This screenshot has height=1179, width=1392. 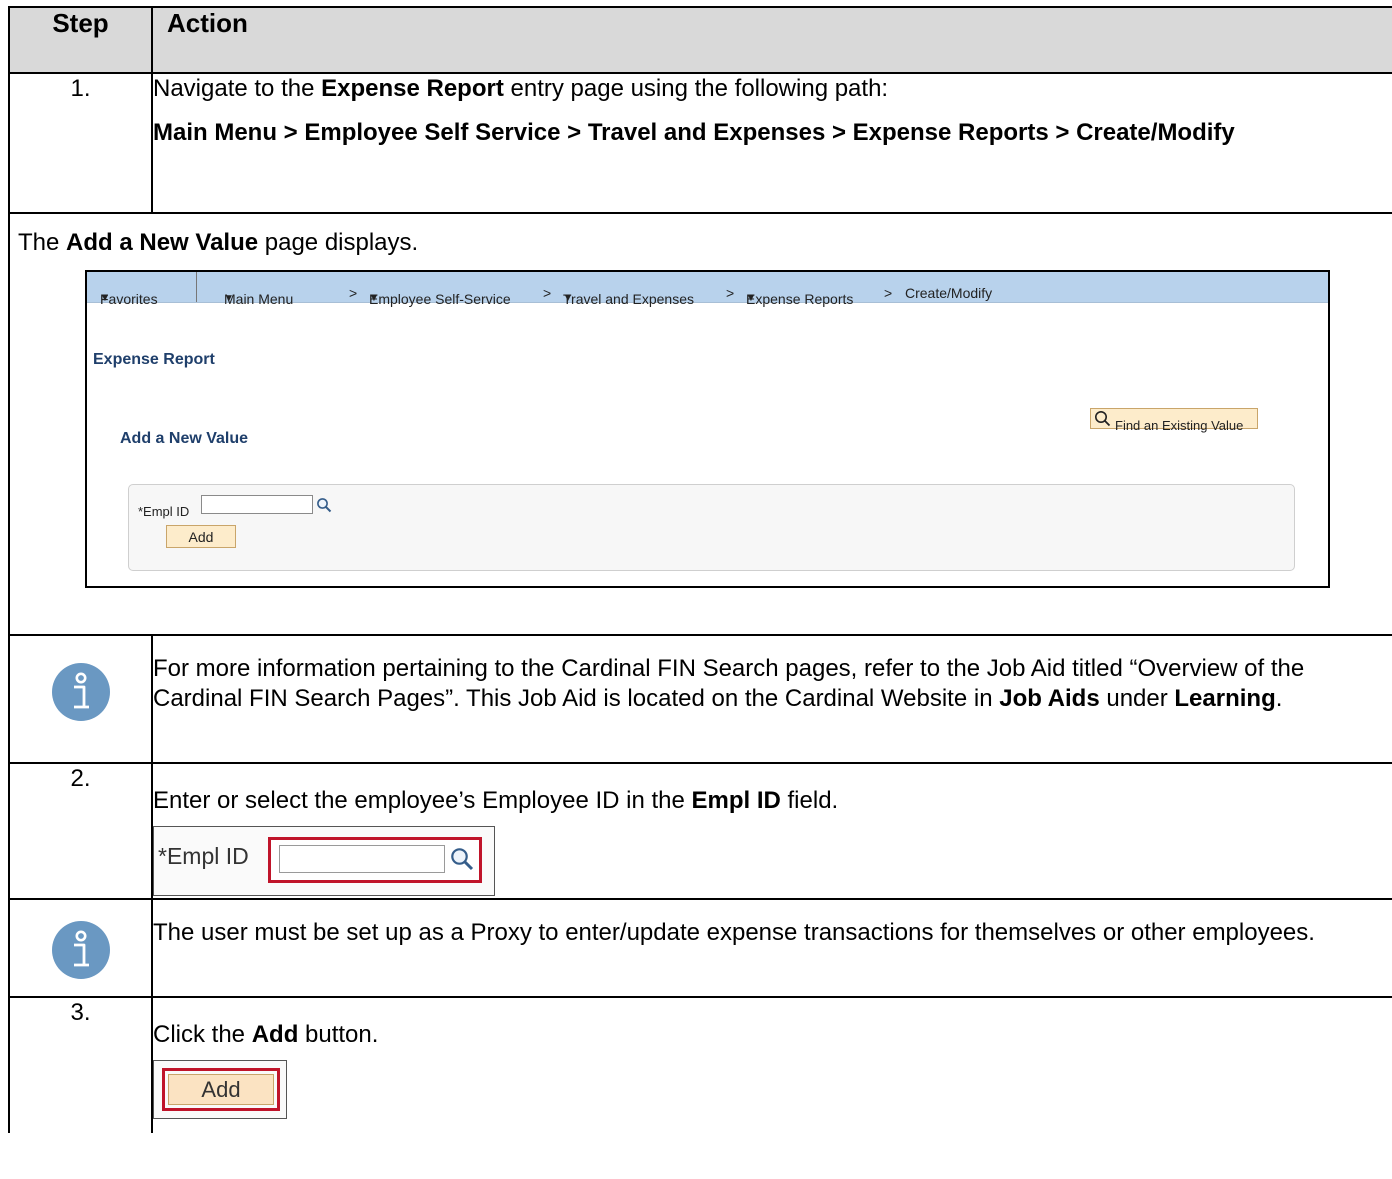 What do you see at coordinates (771, 1064) in the screenshot?
I see `step-action: Click the Add button. Add` at bounding box center [771, 1064].